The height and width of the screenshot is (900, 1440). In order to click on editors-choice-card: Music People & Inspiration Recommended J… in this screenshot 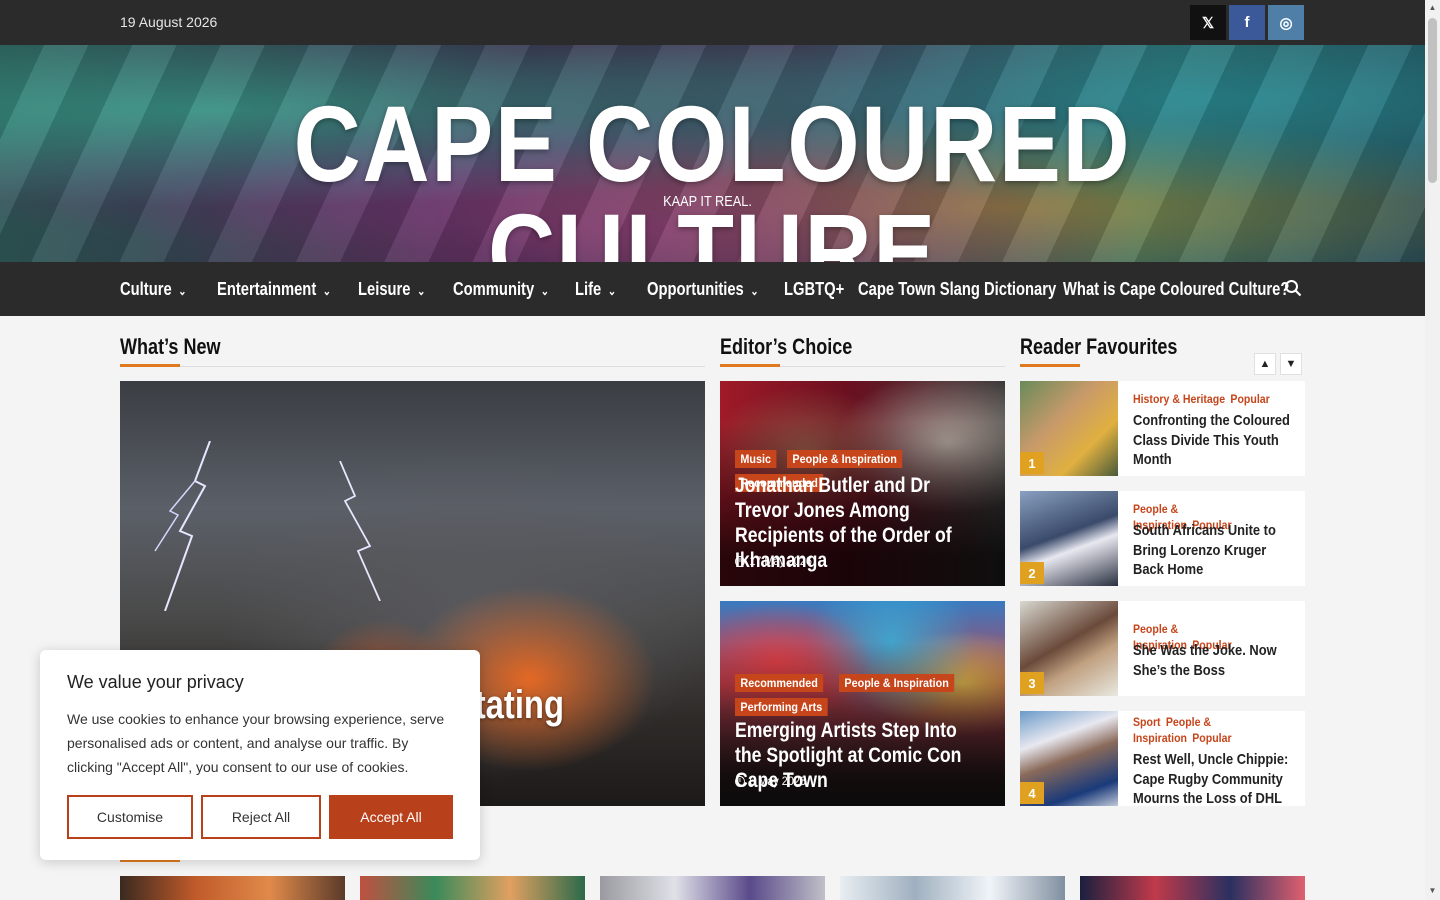, I will do `click(862, 483)`.